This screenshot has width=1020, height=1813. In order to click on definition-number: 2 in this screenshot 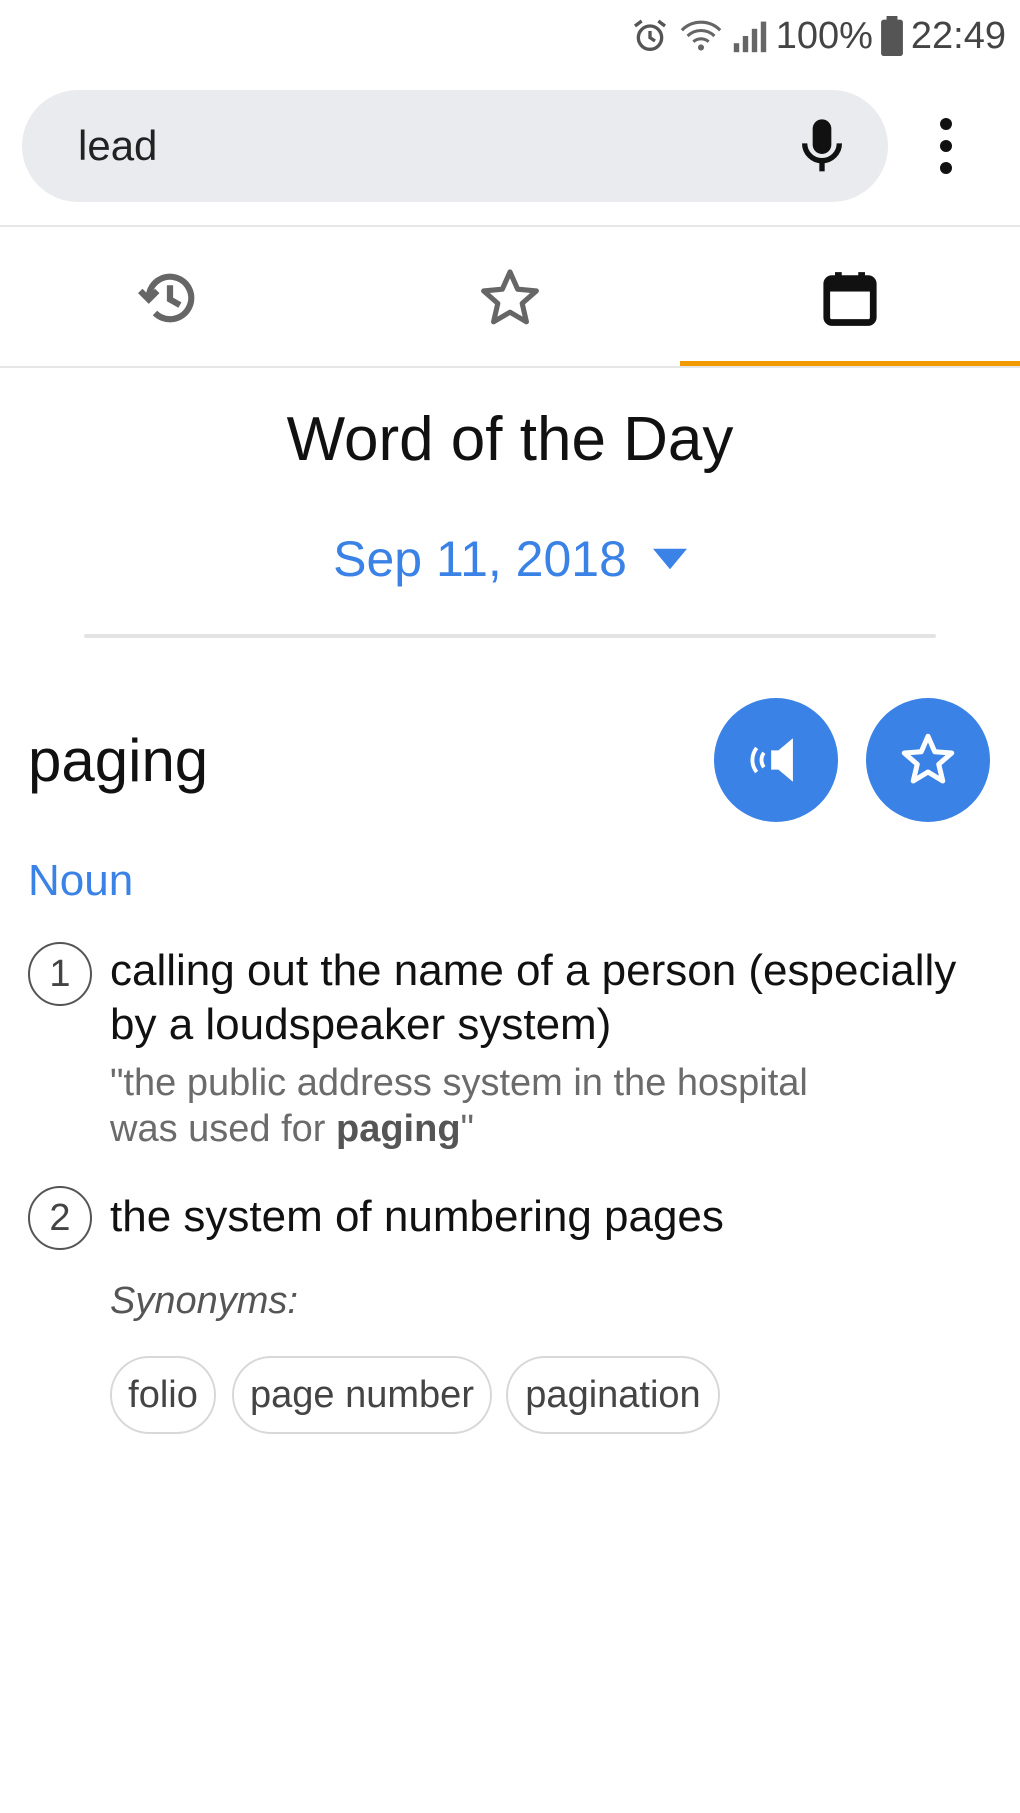, I will do `click(60, 1218)`.